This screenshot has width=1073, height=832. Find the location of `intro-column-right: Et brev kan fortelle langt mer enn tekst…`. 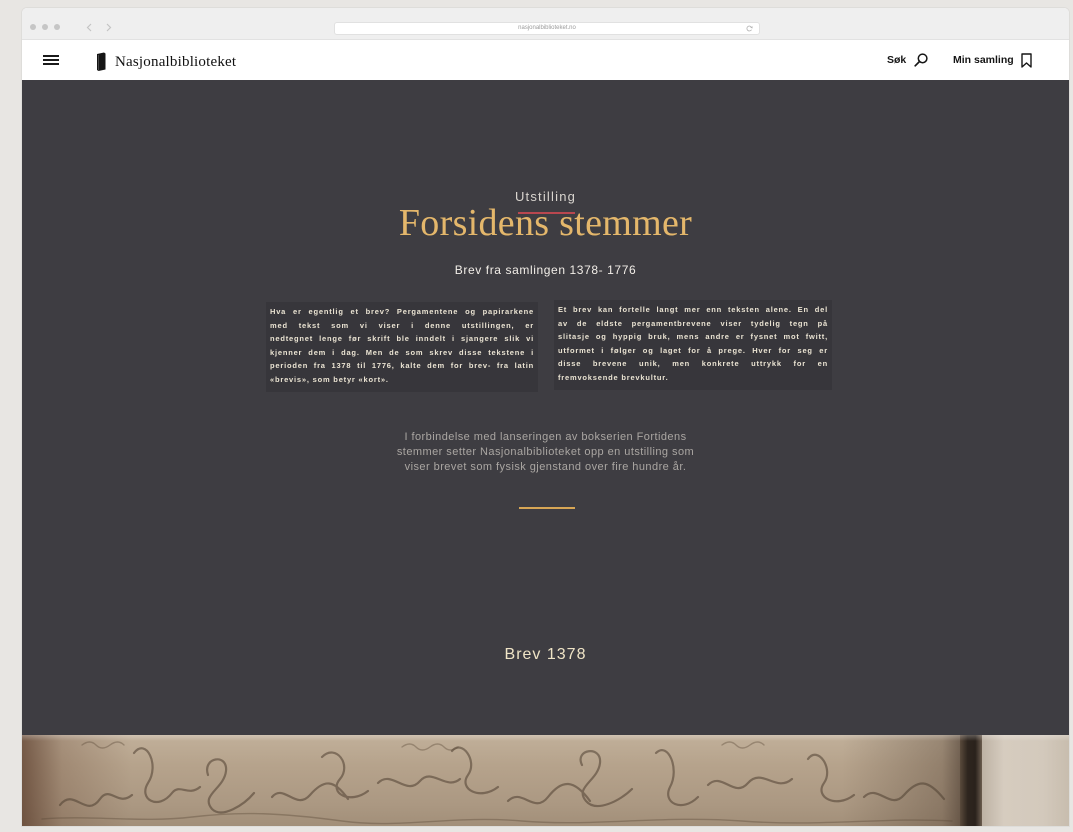

intro-column-right: Et brev kan fortelle langt mer enn tekst… is located at coordinates (693, 345).